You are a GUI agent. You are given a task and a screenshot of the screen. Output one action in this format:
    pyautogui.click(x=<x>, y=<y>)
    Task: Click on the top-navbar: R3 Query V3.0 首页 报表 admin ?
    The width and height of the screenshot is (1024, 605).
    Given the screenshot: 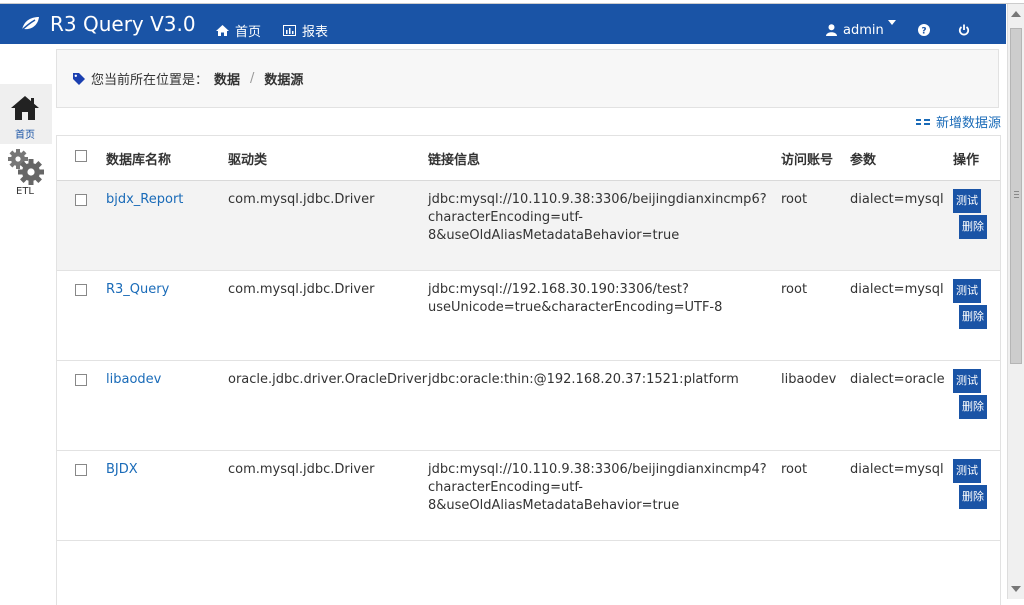 What is the action you would take?
    pyautogui.click(x=503, y=24)
    